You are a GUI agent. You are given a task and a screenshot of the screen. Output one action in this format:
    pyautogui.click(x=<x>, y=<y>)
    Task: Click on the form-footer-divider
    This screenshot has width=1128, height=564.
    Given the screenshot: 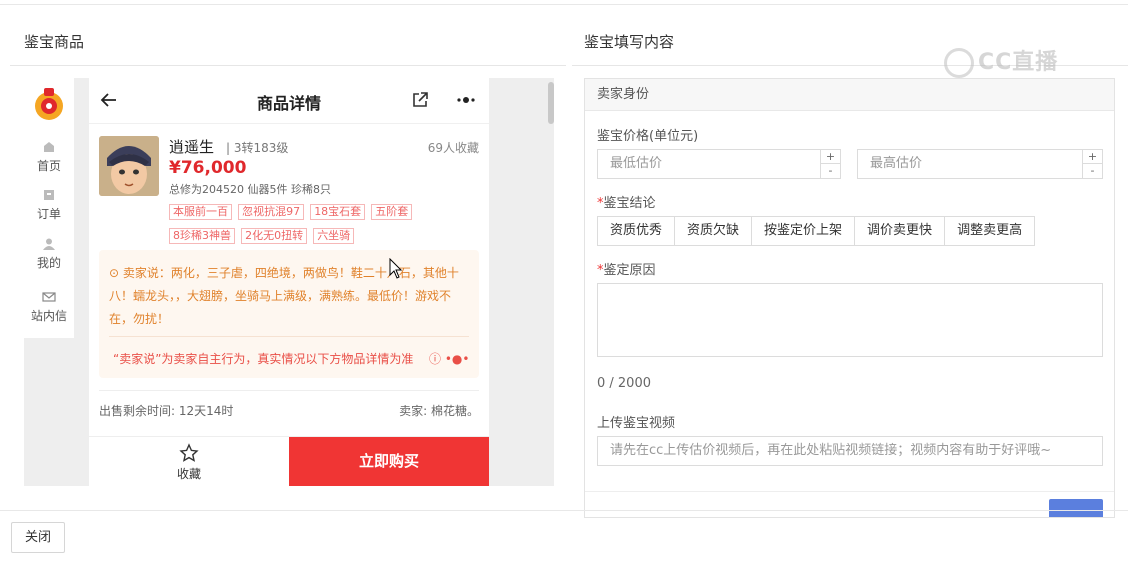 What is the action you would take?
    pyautogui.click(x=849, y=491)
    